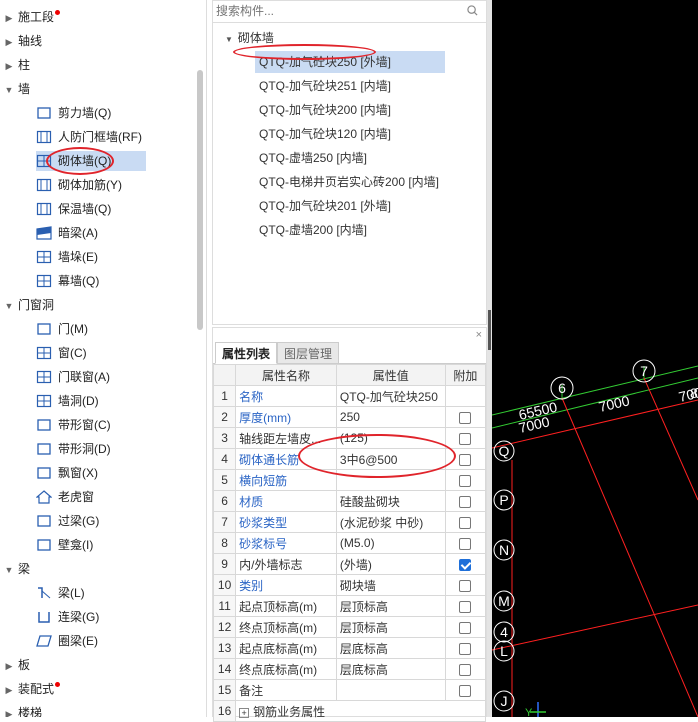  I want to click on property-row: 14 终点底标高(m) 层底标高, so click(349, 669).